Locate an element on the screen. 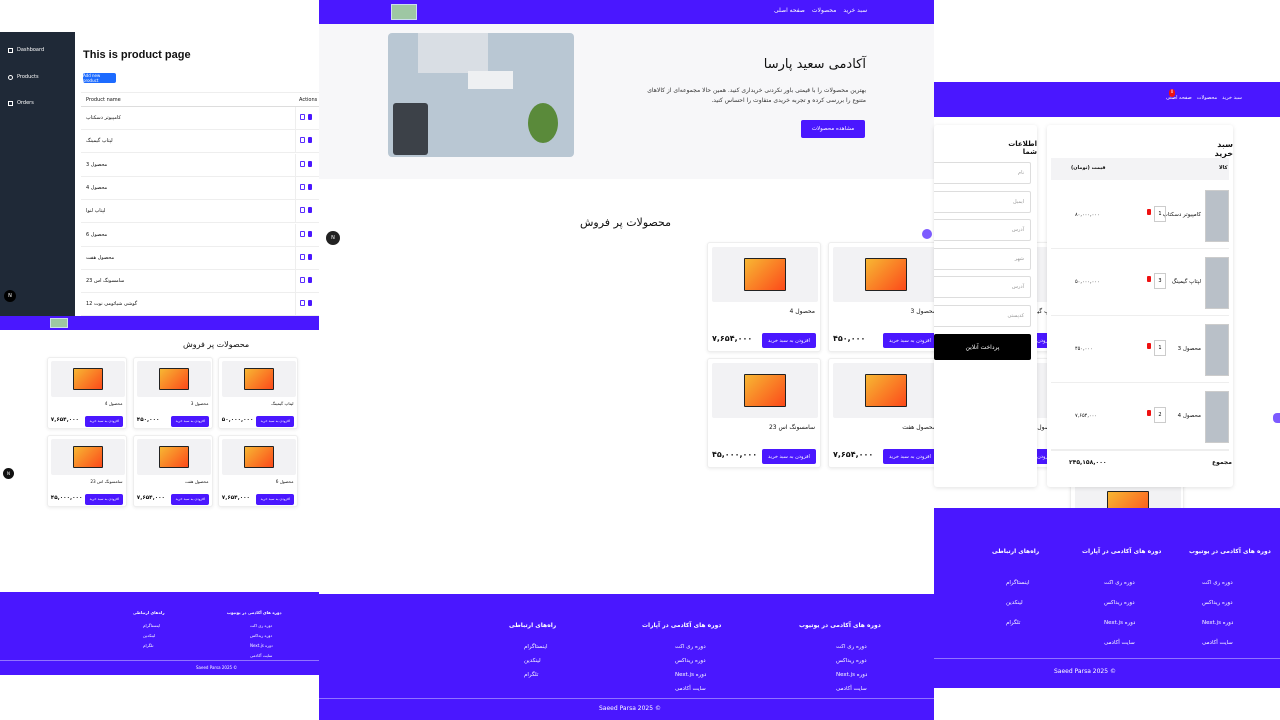 The height and width of the screenshot is (720, 1280). avatar: N is located at coordinates (10, 296).